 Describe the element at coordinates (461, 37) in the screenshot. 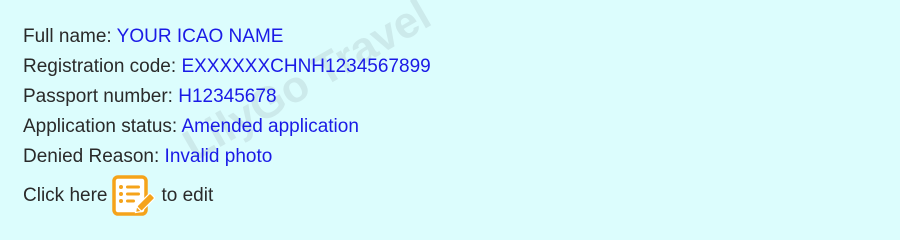

I see `full-name-row: Full name: YOUR ICAO NAME` at that location.